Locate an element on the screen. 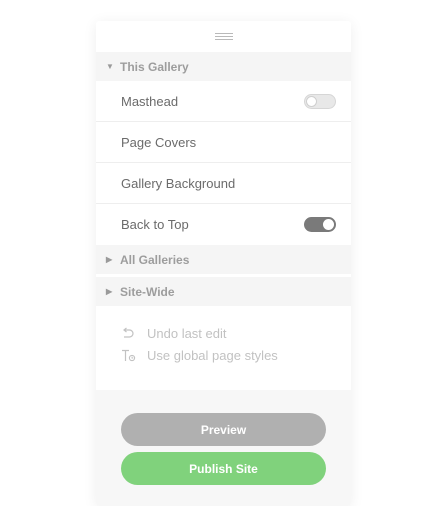 This screenshot has height=506, width=444. section-all-galleries: ▶ All Galleries is located at coordinates (223, 259).